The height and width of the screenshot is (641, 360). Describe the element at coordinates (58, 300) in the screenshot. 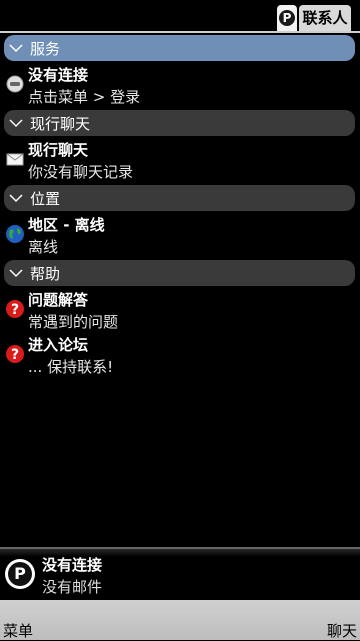

I see `item-title: 问题解答` at that location.